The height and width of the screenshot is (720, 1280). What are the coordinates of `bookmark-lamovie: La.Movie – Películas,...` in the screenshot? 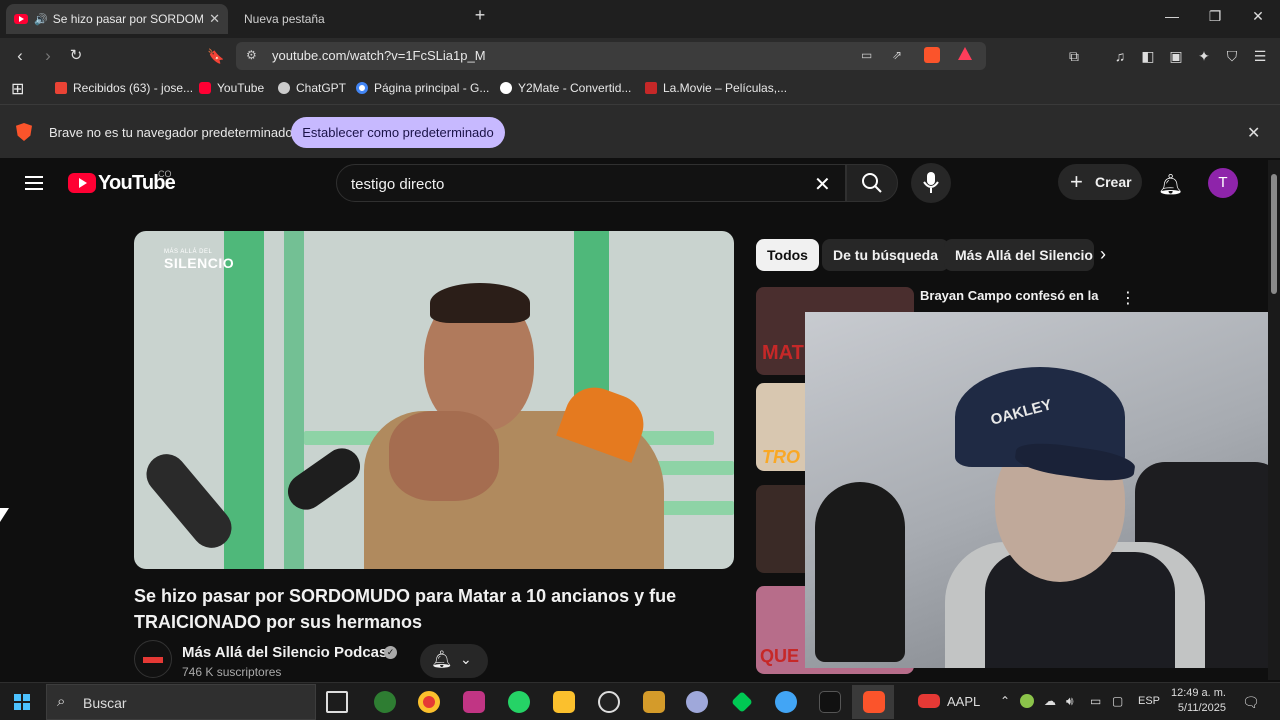 It's located at (716, 88).